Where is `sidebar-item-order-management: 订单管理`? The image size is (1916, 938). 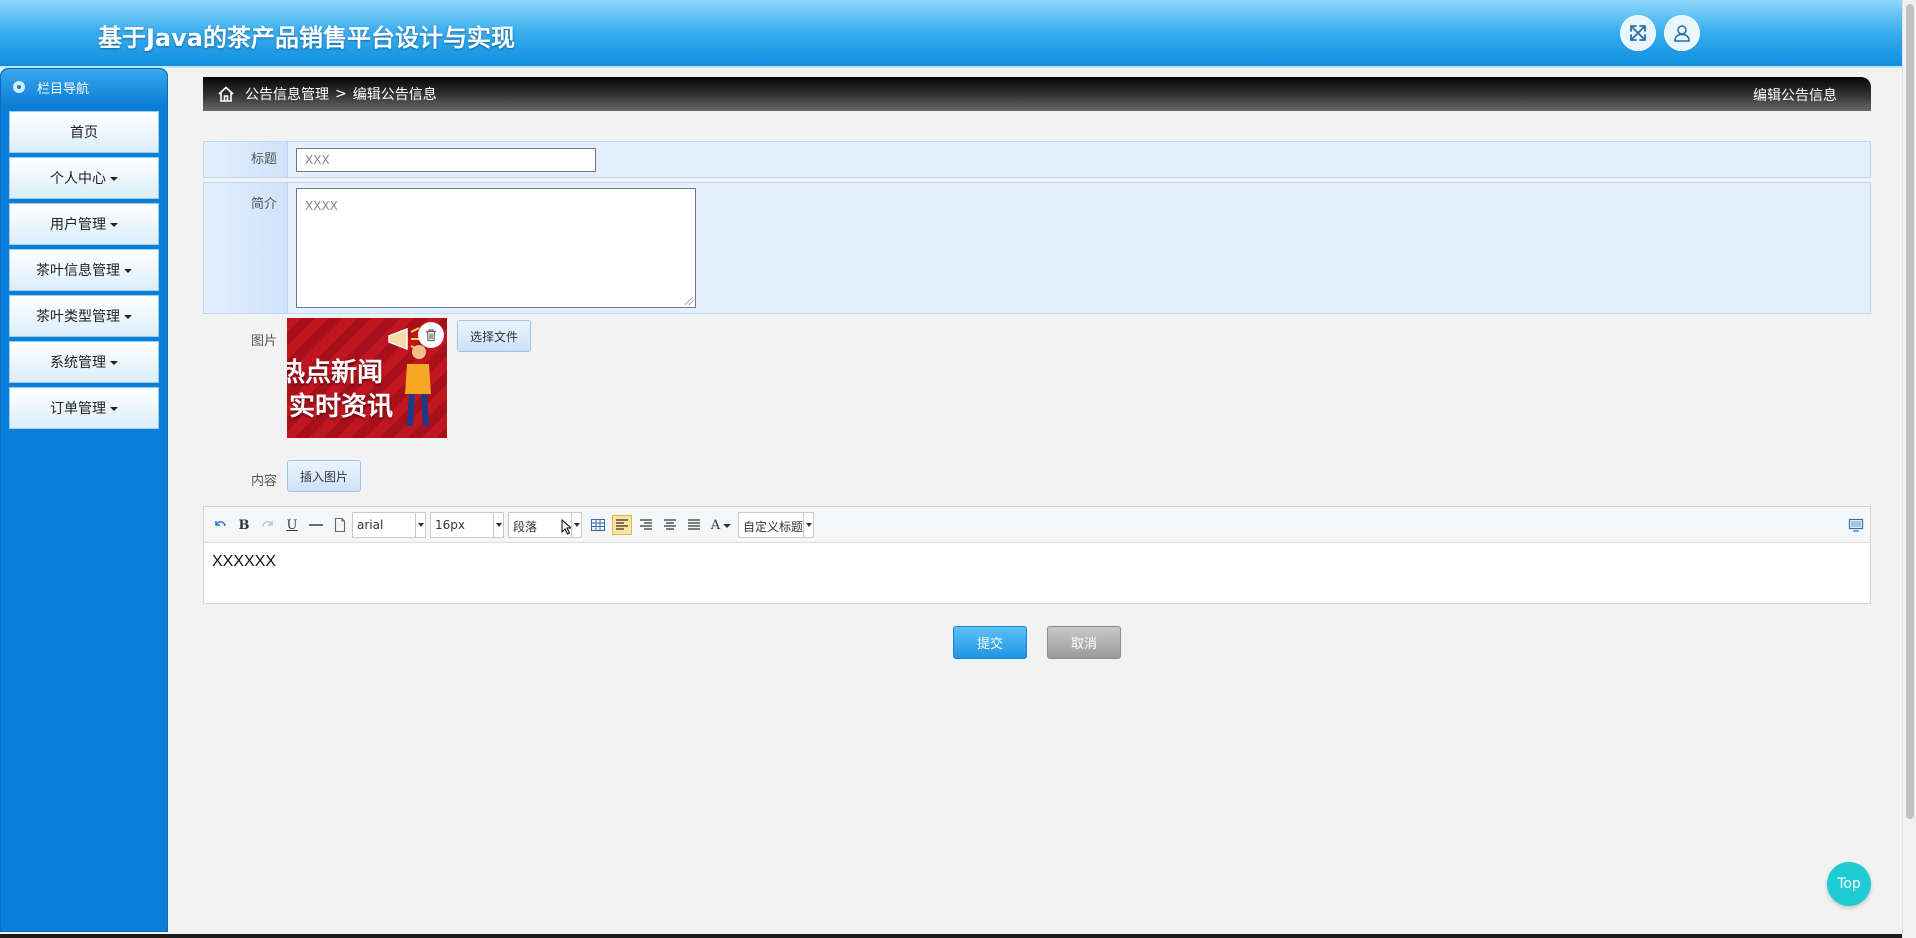 sidebar-item-order-management: 订单管理 is located at coordinates (84, 408).